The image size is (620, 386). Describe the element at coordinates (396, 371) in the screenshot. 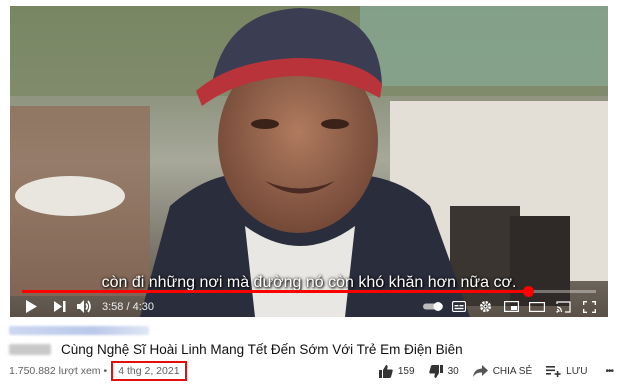

I see `like-button: 159` at that location.